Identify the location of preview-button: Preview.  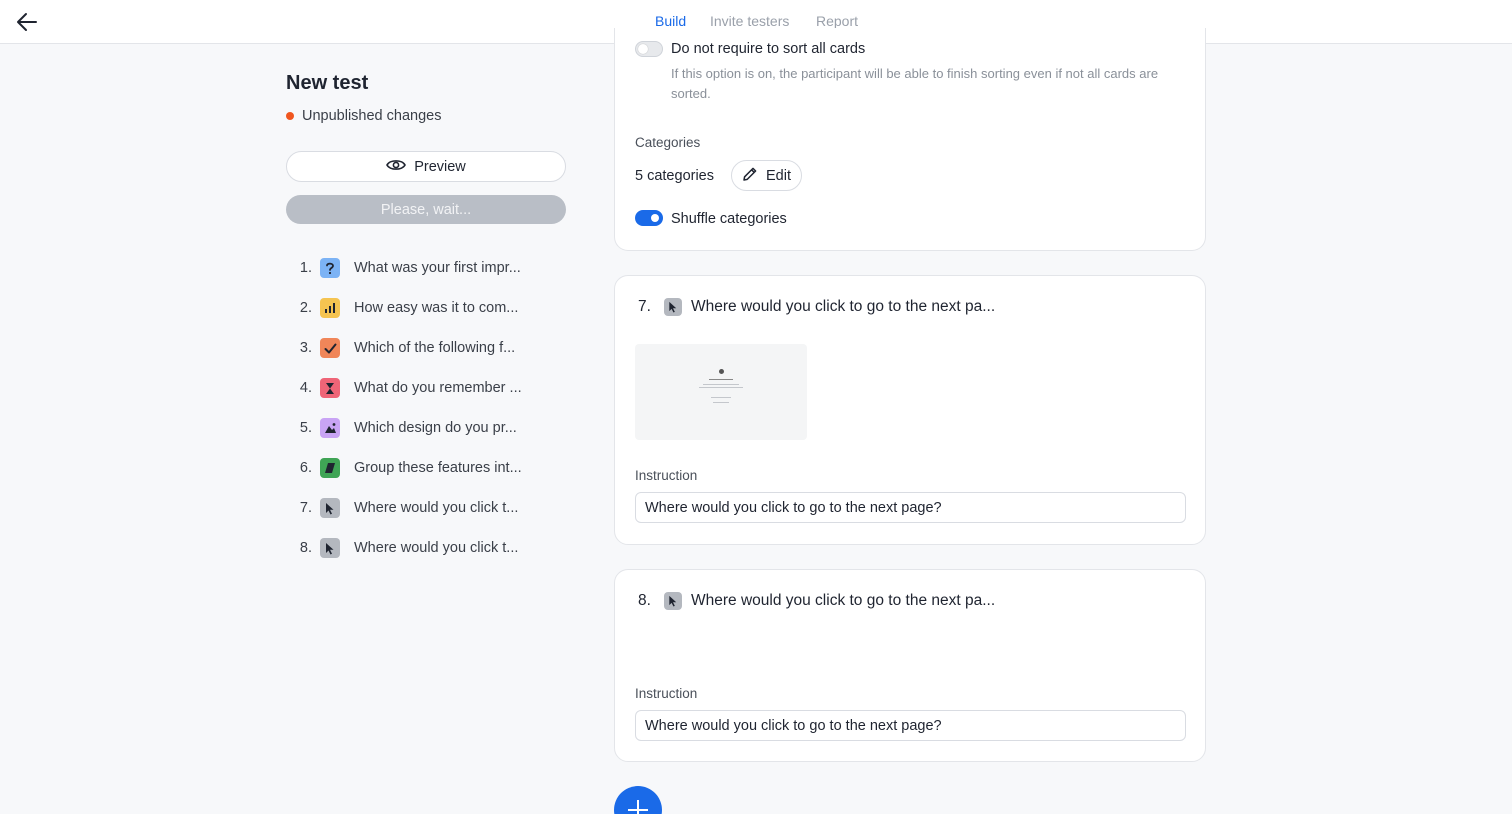
(426, 166).